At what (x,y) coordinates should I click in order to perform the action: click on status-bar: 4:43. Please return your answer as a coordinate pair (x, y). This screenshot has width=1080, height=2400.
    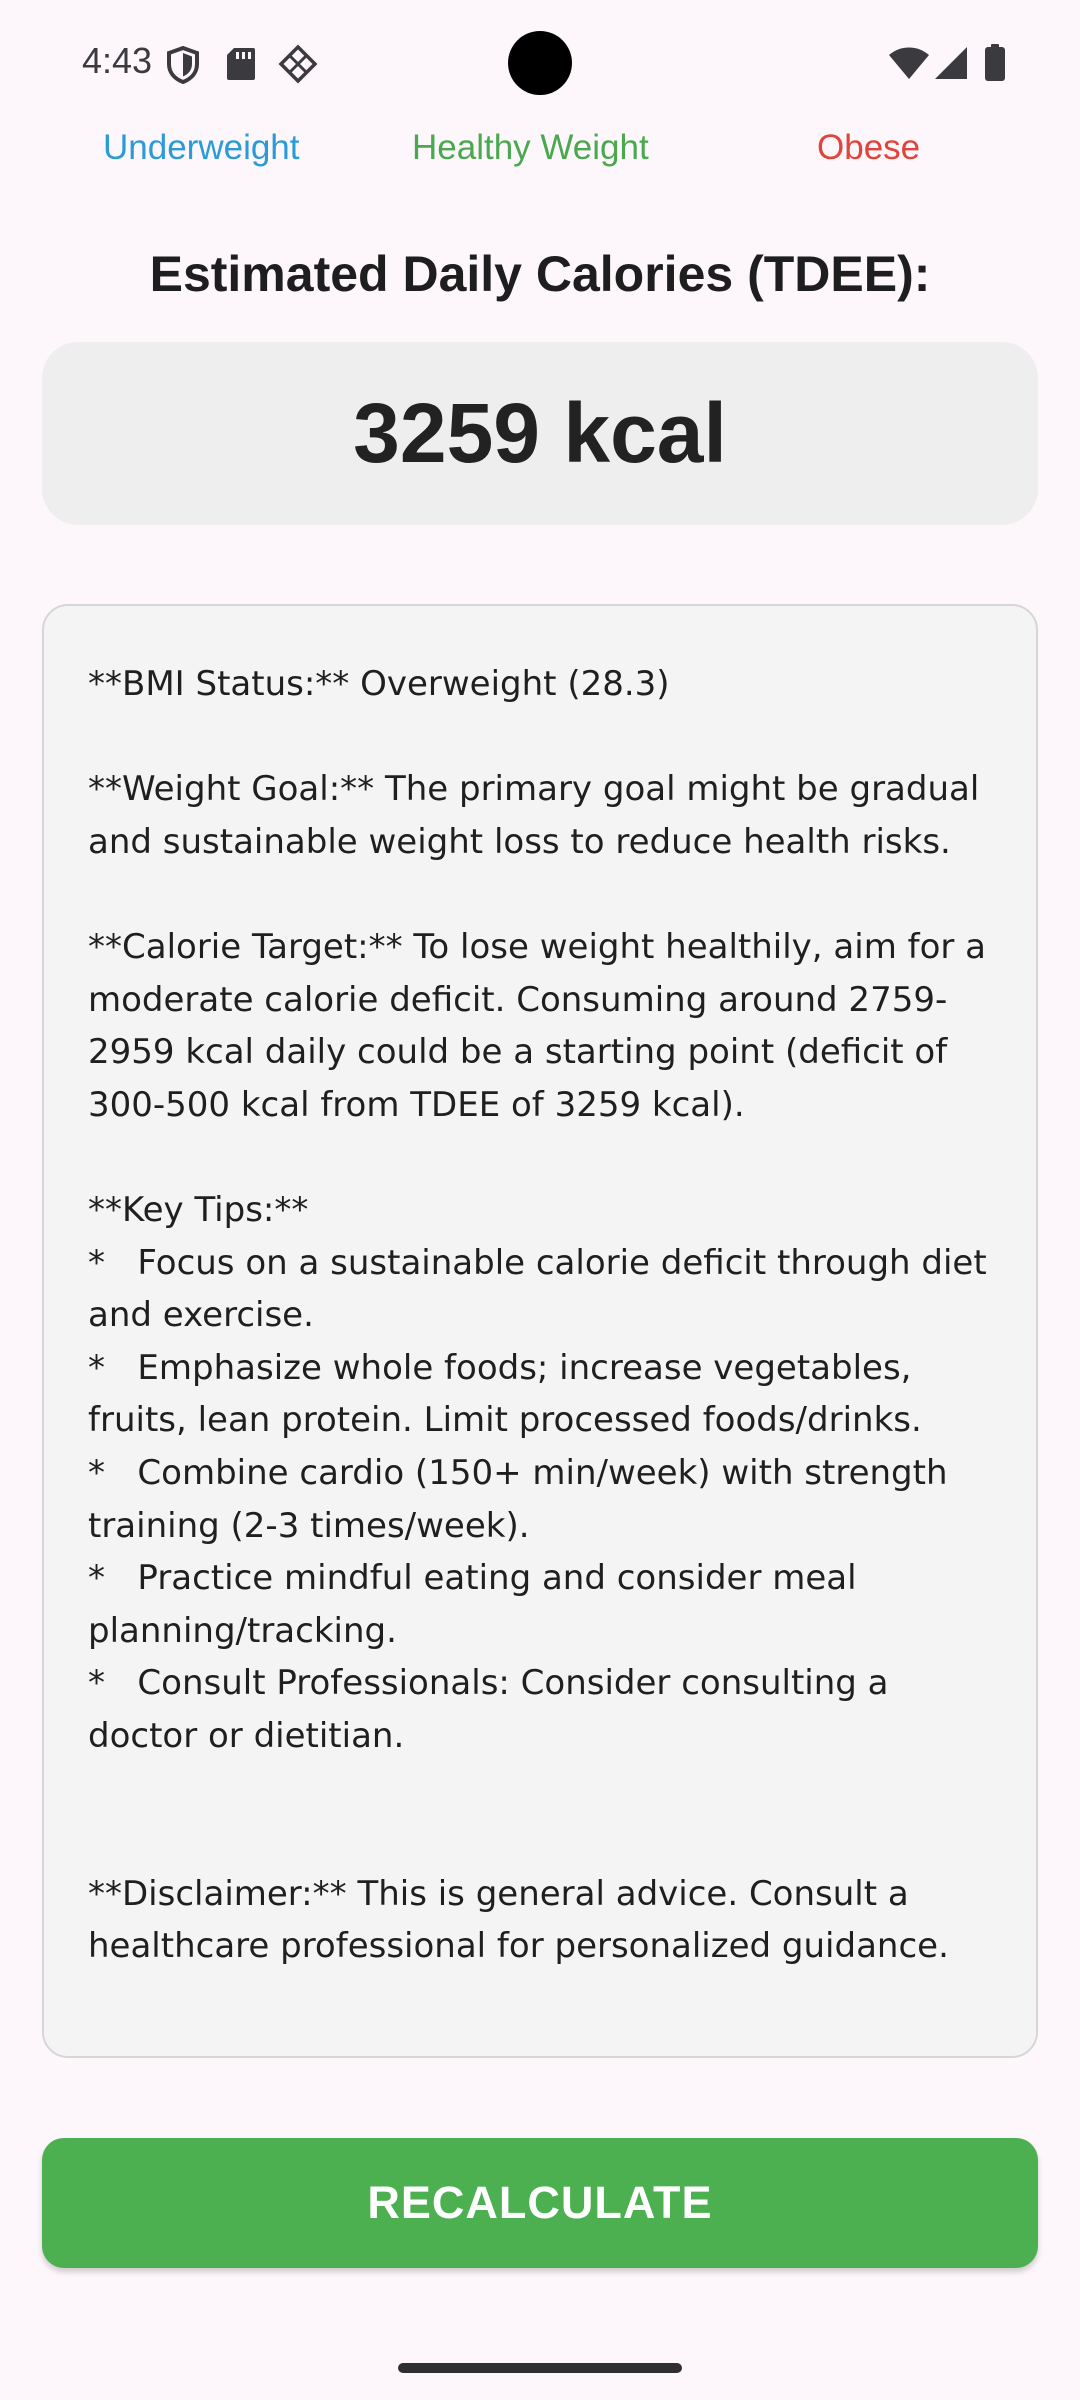
    Looking at the image, I should click on (540, 64).